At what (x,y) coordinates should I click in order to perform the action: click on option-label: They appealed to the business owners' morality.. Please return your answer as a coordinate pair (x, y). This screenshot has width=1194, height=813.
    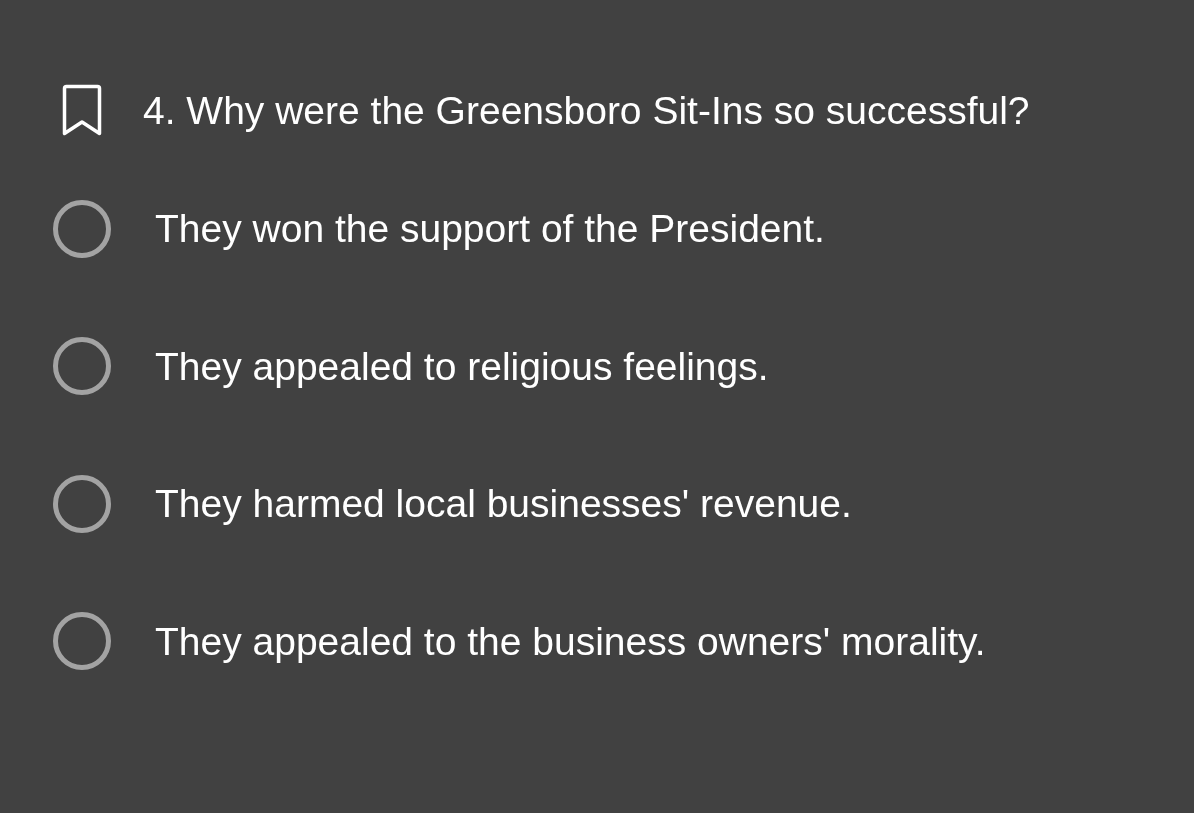
    Looking at the image, I should click on (570, 641).